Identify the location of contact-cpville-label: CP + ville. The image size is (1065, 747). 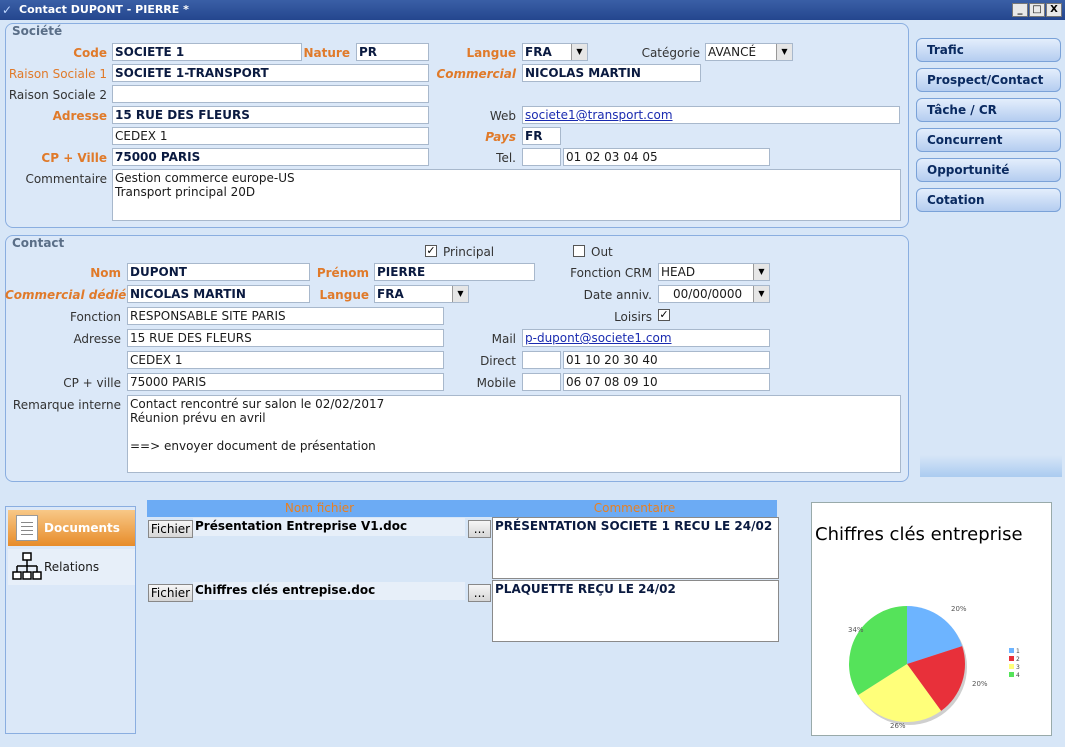
(92, 383).